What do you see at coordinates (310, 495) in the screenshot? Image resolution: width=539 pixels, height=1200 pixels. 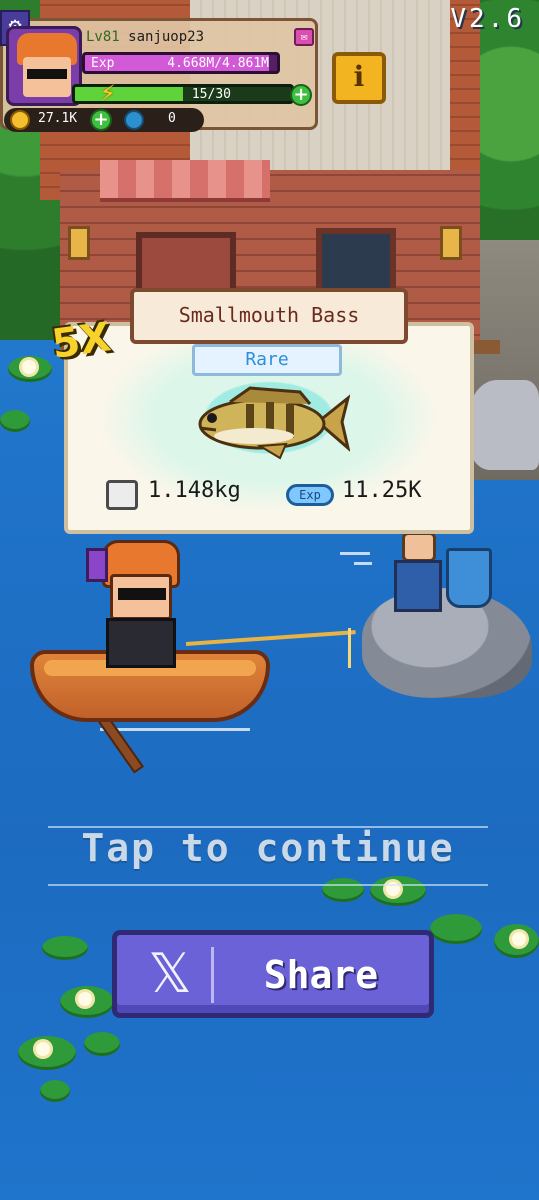 I see `exp-badge: Exp` at bounding box center [310, 495].